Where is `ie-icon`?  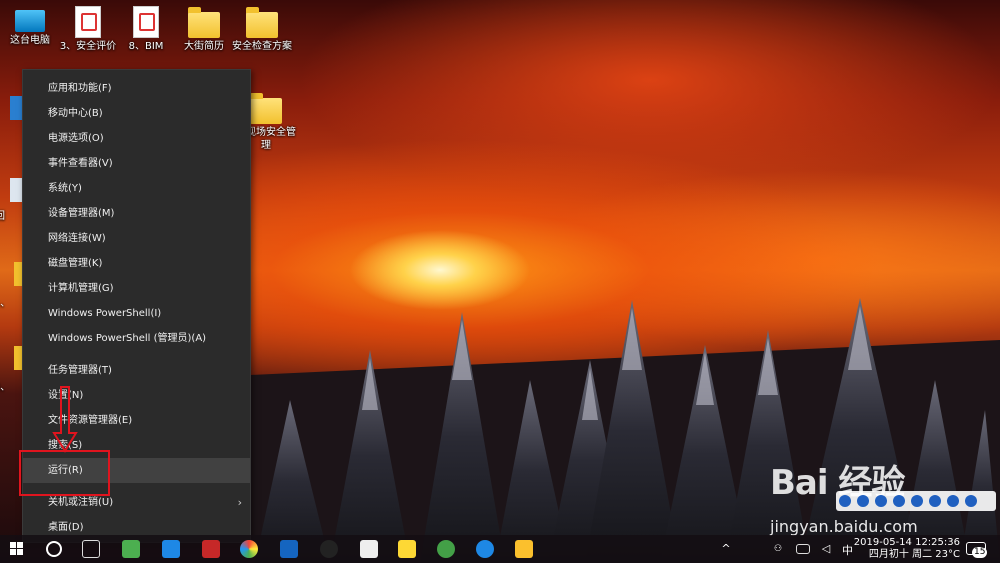
ie-icon is located at coordinates (485, 549).